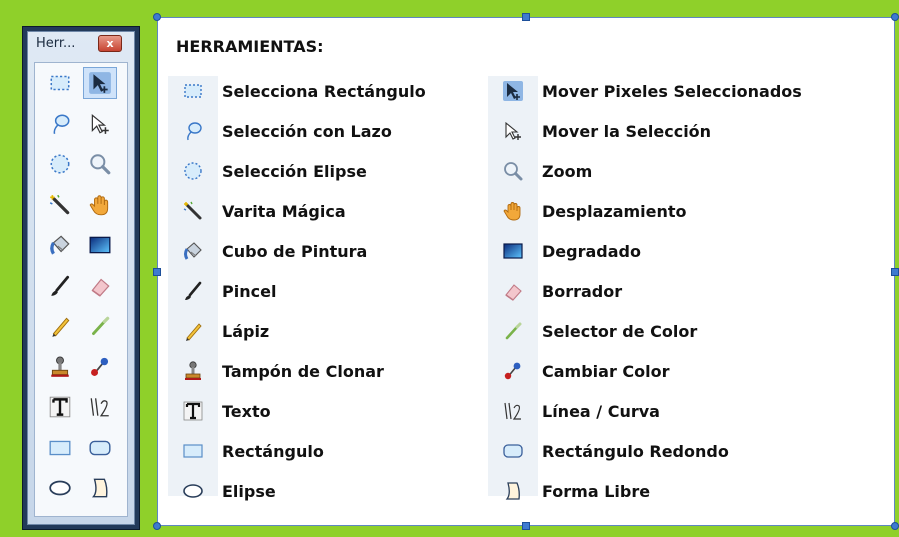 The height and width of the screenshot is (537, 899). I want to click on tool-list-item: Selección Elipse, so click(272, 171).